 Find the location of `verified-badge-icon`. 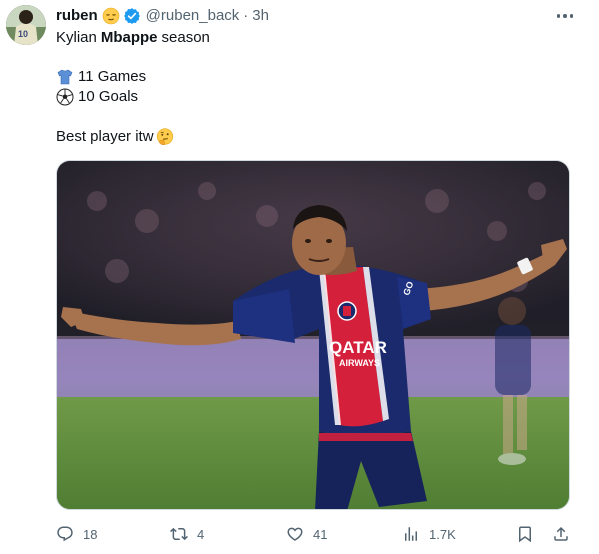

verified-badge-icon is located at coordinates (132, 16).